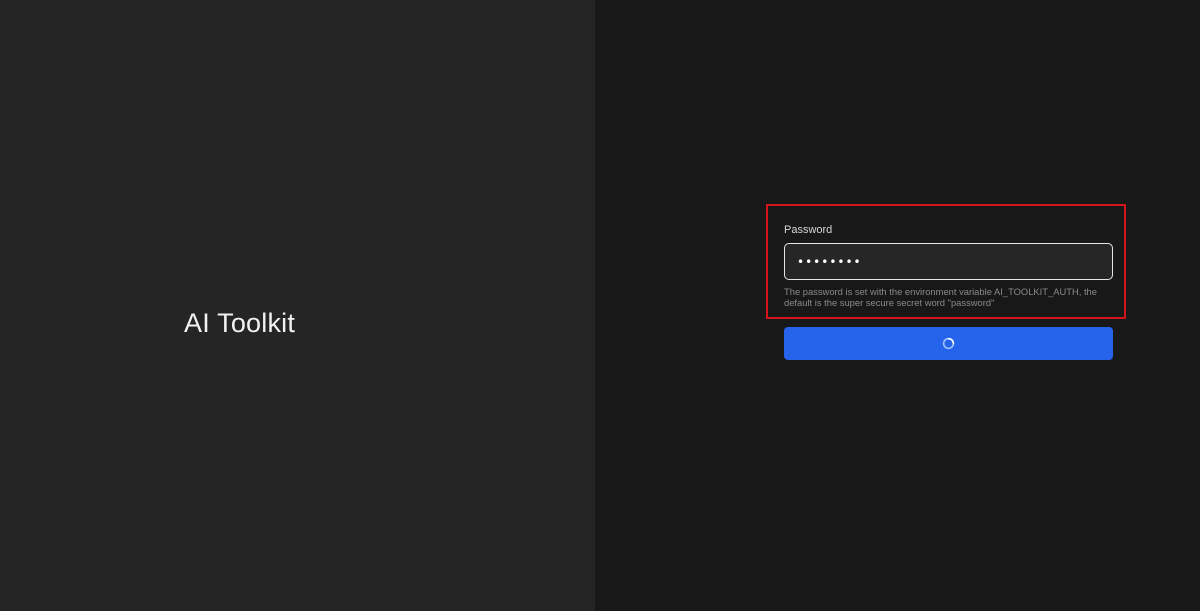 Image resolution: width=1200 pixels, height=611 pixels. I want to click on loading-spinner-icon, so click(948, 343).